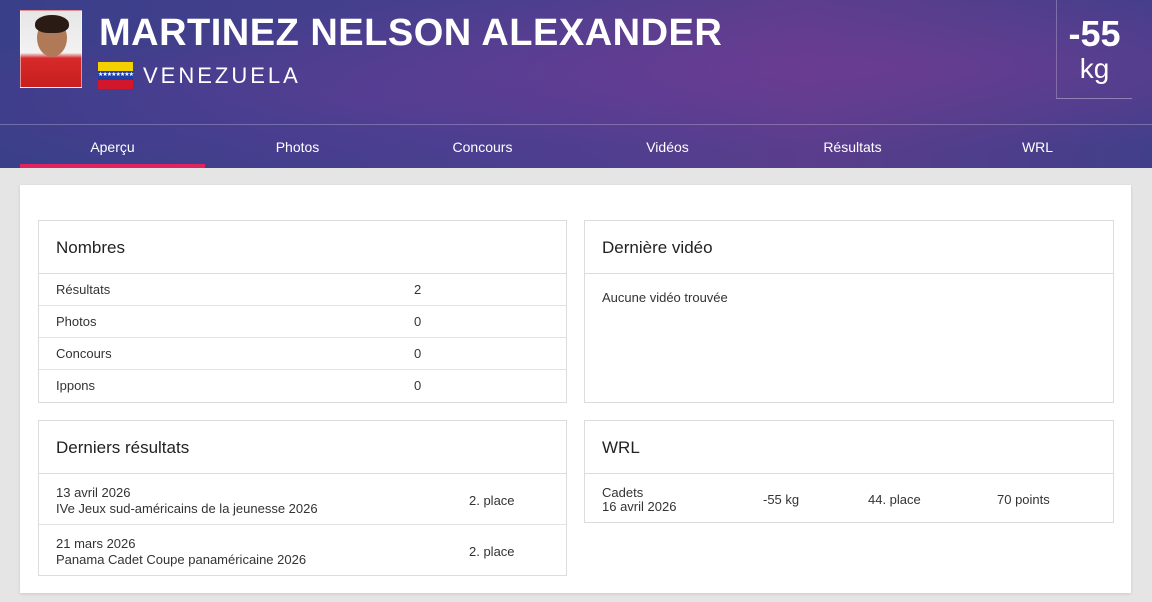 This screenshot has height=602, width=1152. Describe the element at coordinates (51, 49) in the screenshot. I see `athlete-photo` at that location.